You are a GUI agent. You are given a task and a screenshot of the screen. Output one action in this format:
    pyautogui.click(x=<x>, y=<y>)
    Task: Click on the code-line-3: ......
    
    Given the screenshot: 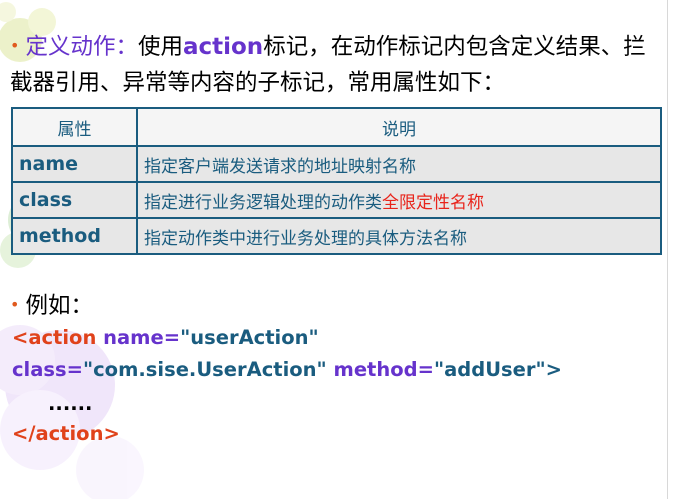 What is the action you would take?
    pyautogui.click(x=70, y=403)
    